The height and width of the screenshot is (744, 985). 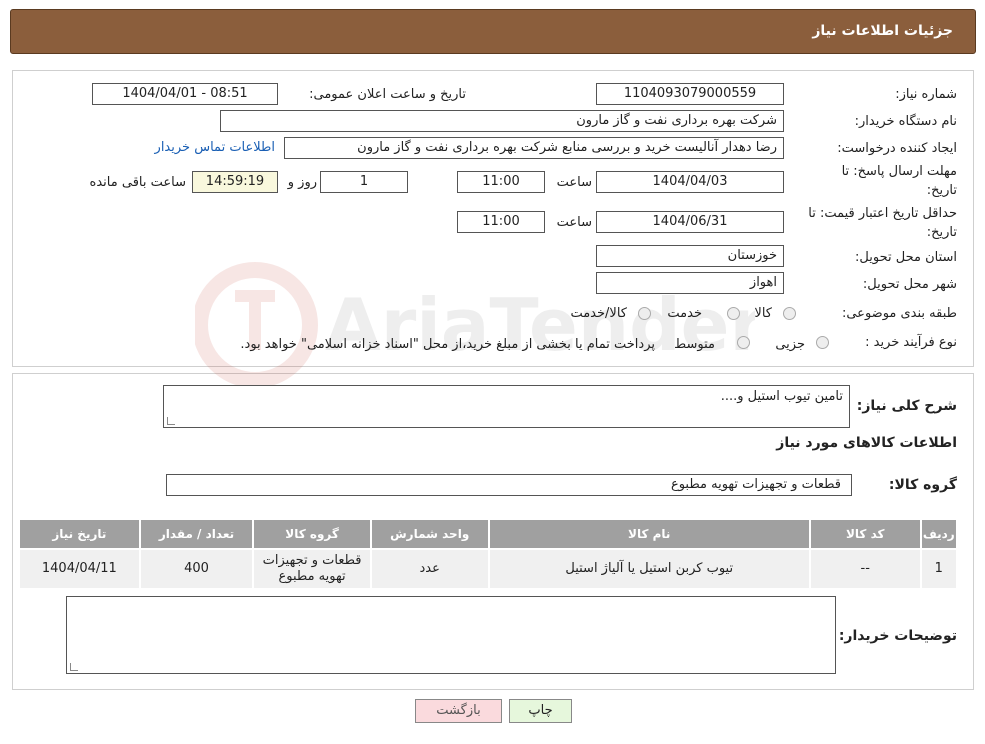 I want to click on print-button: چاپ, so click(x=540, y=711).